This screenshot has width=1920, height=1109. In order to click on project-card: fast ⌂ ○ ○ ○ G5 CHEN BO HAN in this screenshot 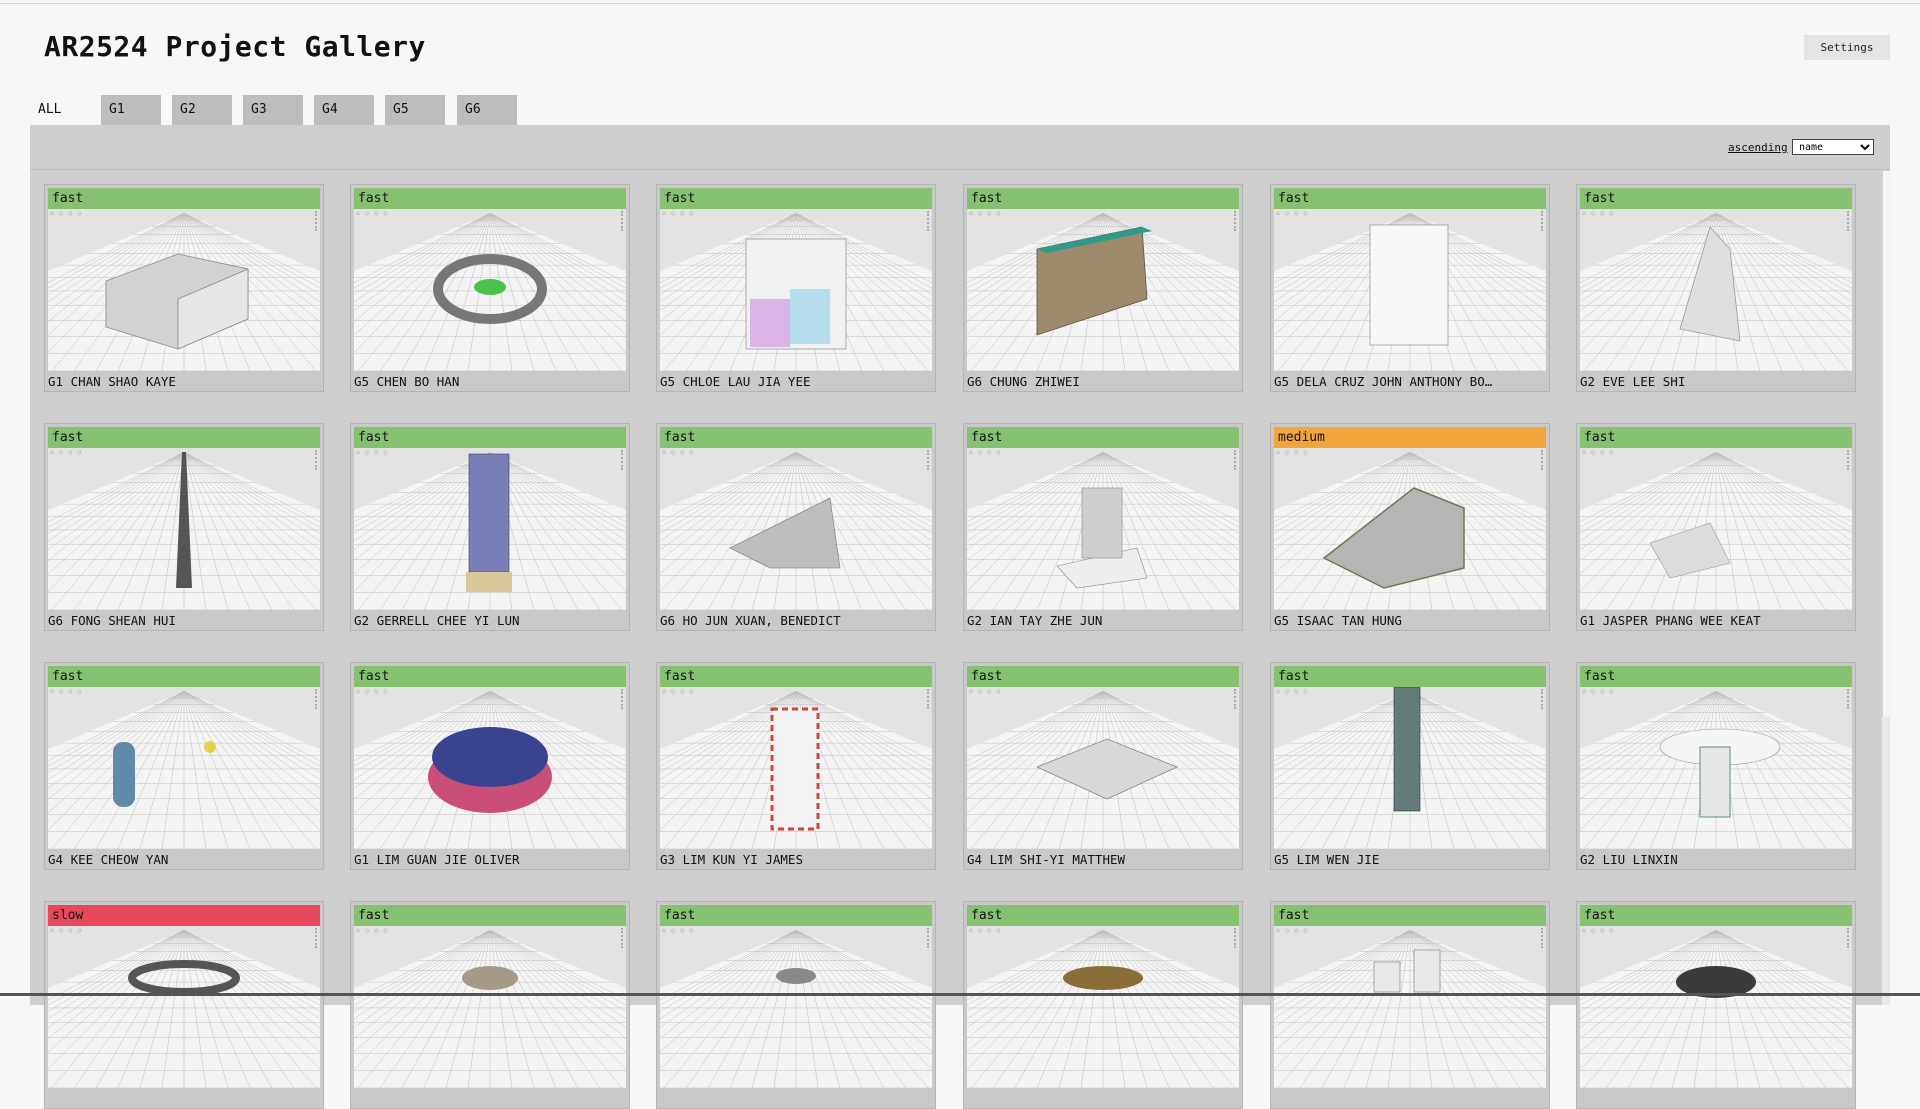, I will do `click(490, 288)`.